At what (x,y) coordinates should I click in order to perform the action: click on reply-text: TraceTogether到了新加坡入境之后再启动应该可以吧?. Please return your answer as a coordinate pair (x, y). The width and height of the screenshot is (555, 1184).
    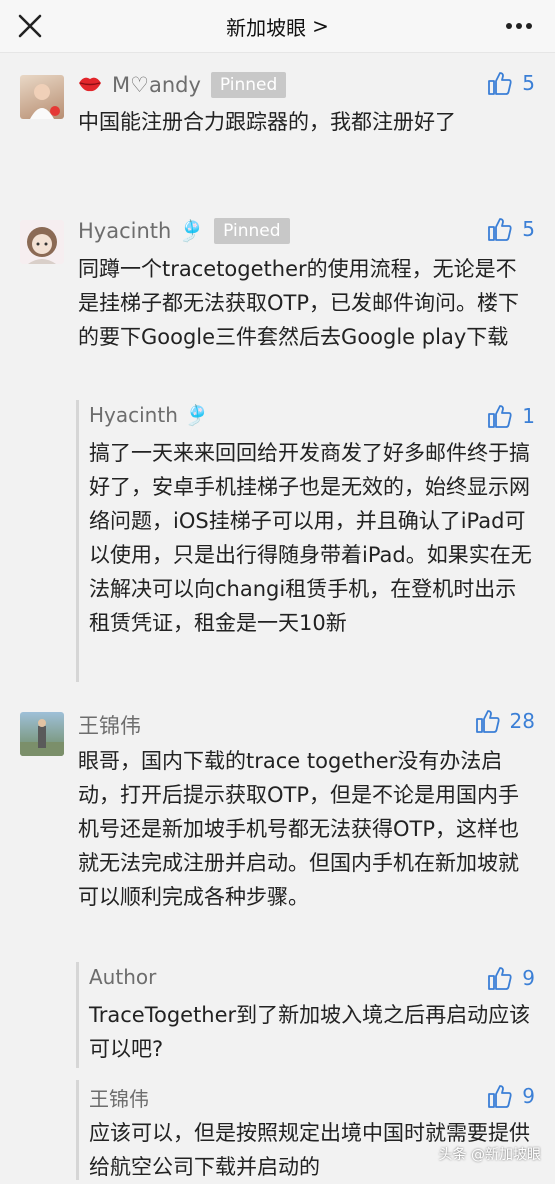
    Looking at the image, I should click on (310, 1032).